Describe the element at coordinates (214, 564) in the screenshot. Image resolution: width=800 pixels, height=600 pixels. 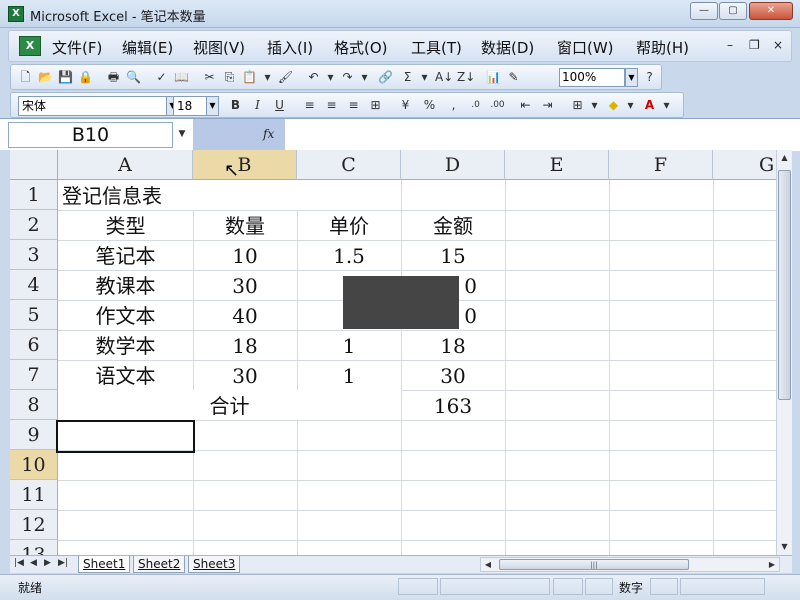
I see `sheet-tab-3: Sheet3` at that location.